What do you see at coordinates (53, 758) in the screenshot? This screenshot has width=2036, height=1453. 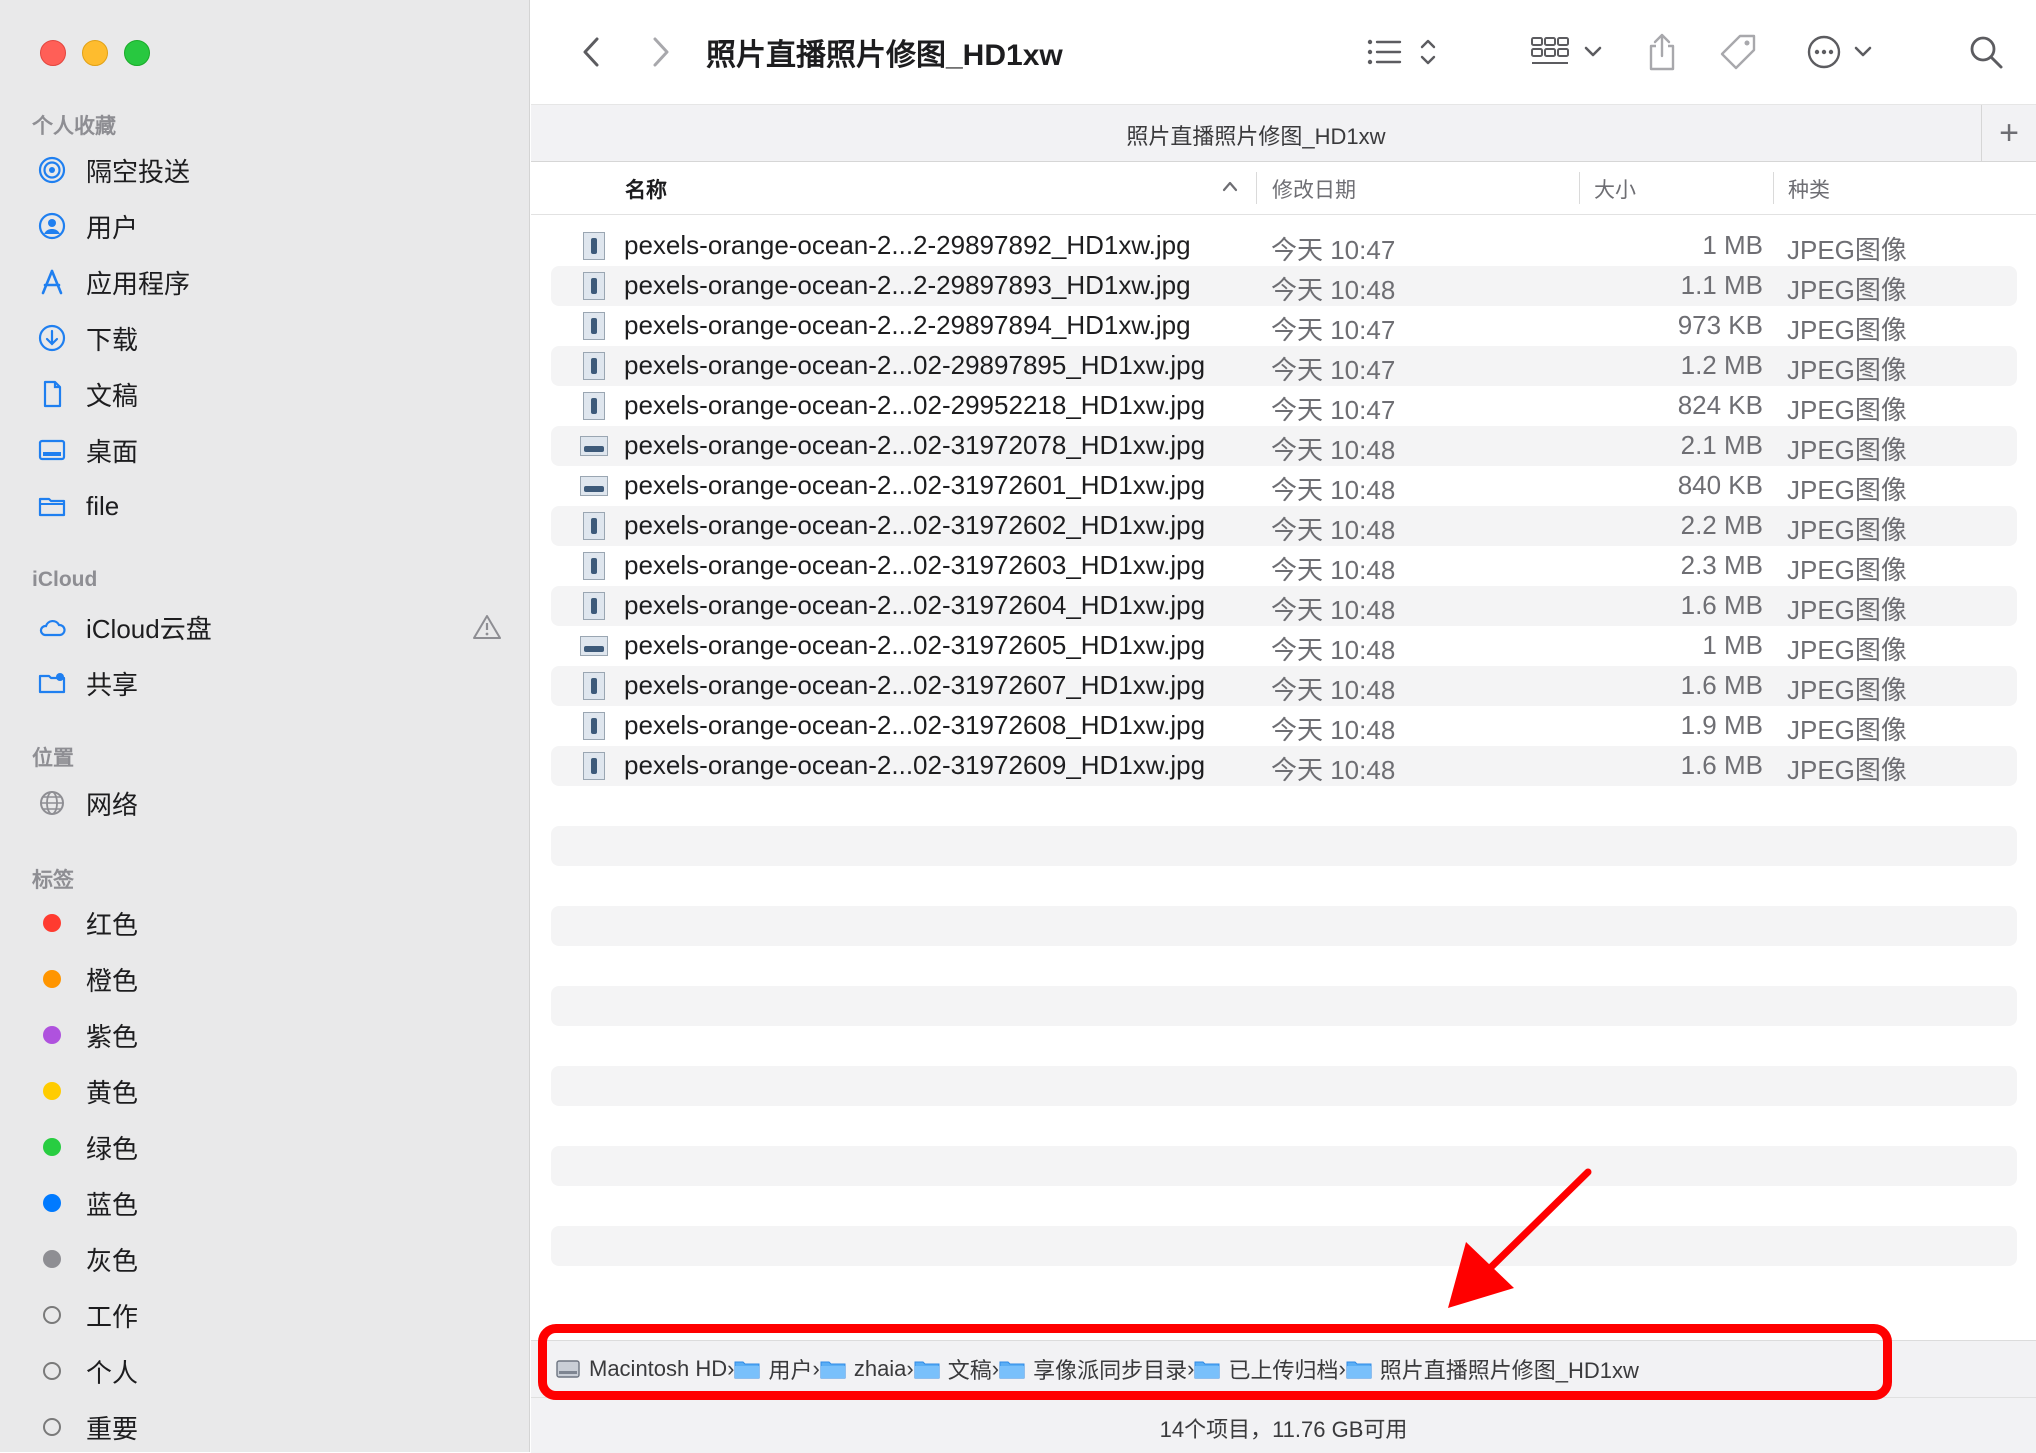 I see `sidebar-section-locations: 位置` at bounding box center [53, 758].